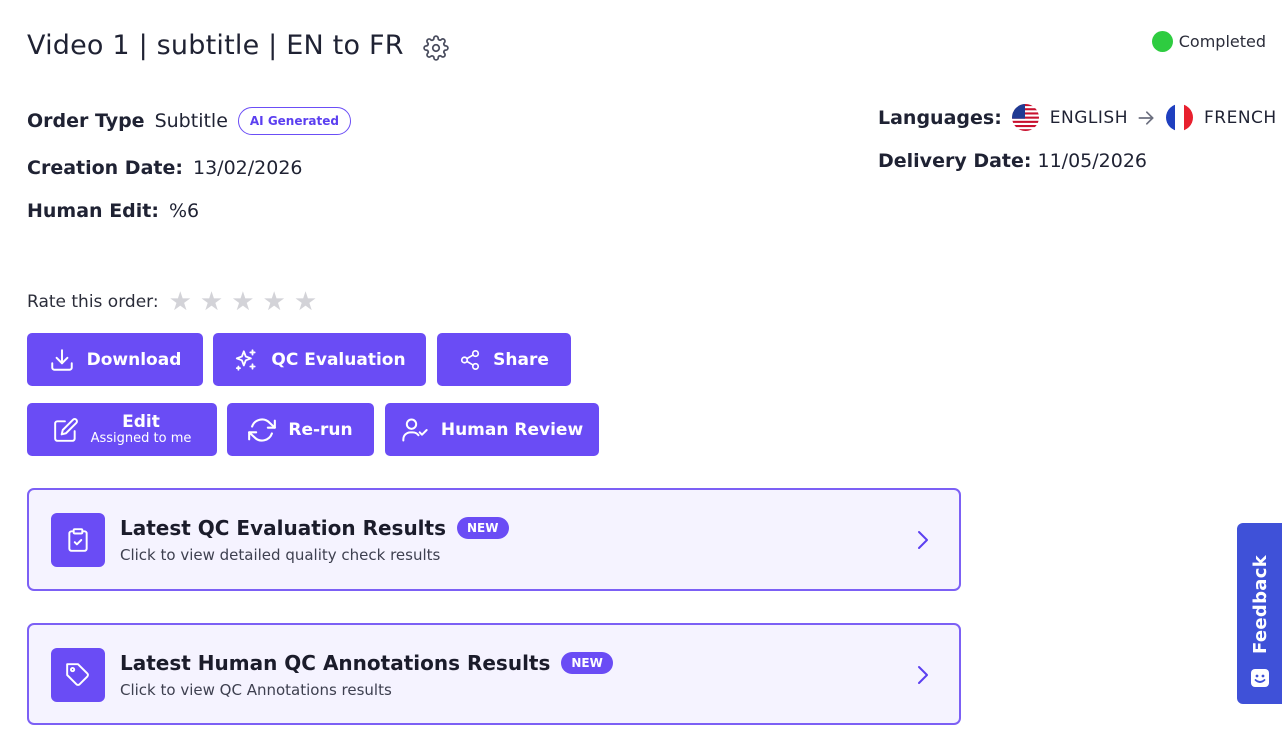 This screenshot has width=1282, height=748. I want to click on edit-button: Edit Assigned to me, so click(122, 429).